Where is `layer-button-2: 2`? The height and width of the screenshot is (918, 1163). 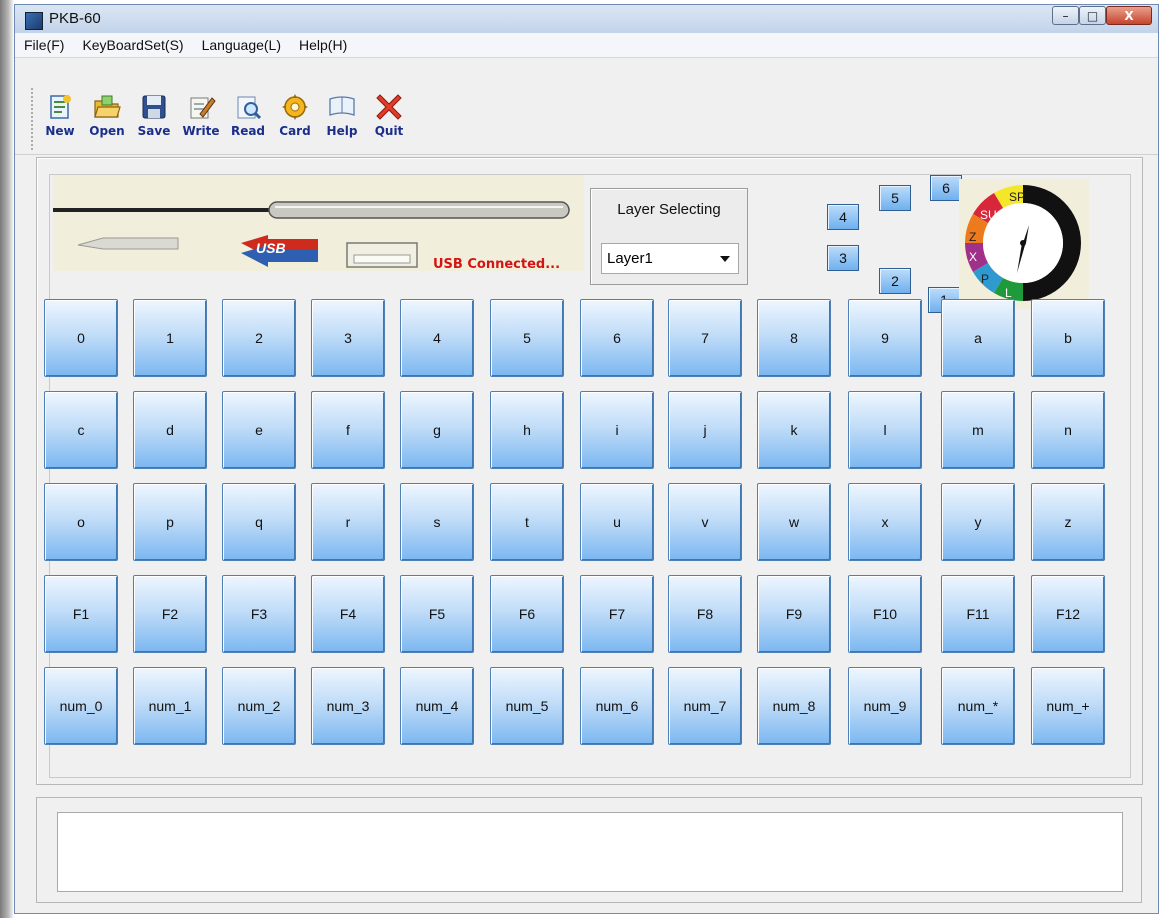
layer-button-2: 2 is located at coordinates (895, 281).